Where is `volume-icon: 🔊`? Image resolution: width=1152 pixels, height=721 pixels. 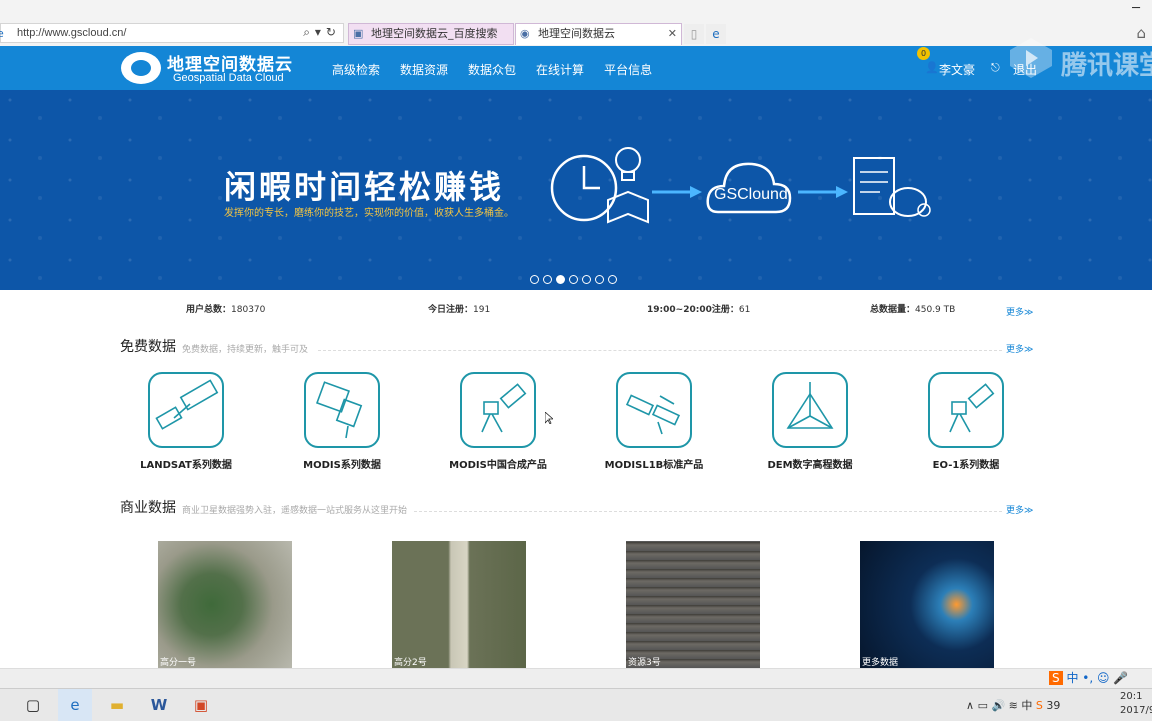 volume-icon: 🔊 is located at coordinates (998, 705).